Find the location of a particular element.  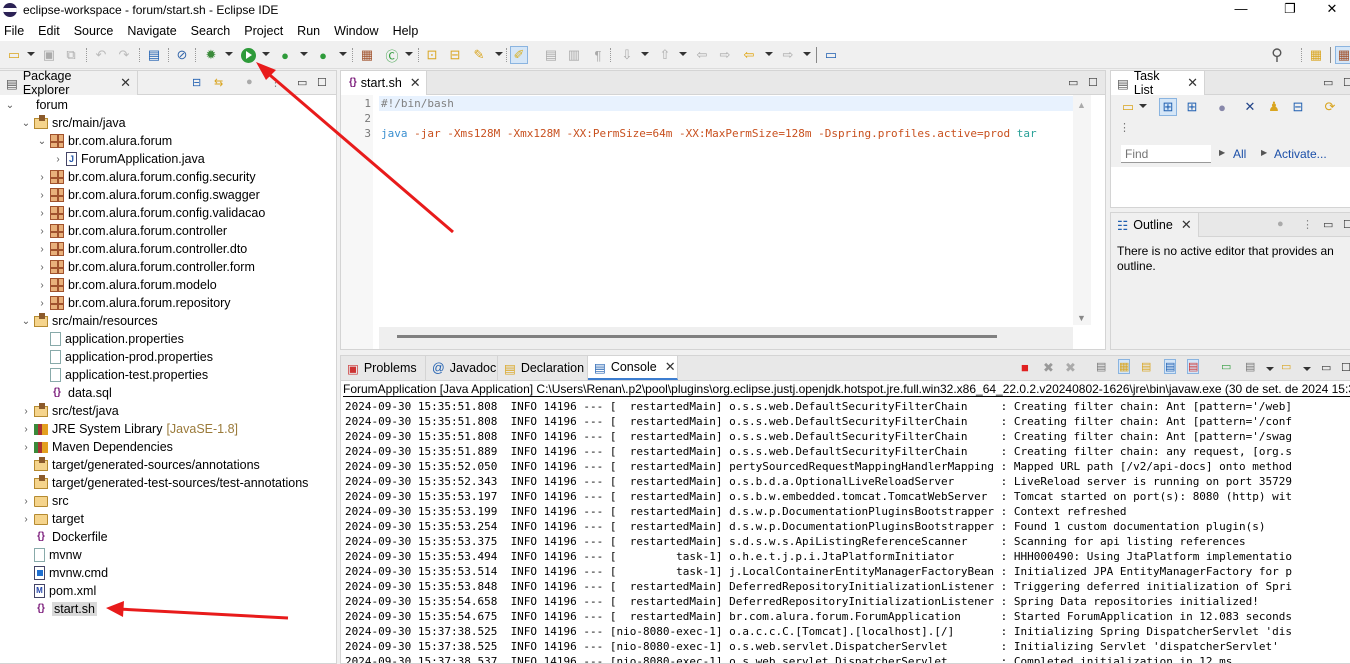

terminate-icon: ■ is located at coordinates (1025, 367).